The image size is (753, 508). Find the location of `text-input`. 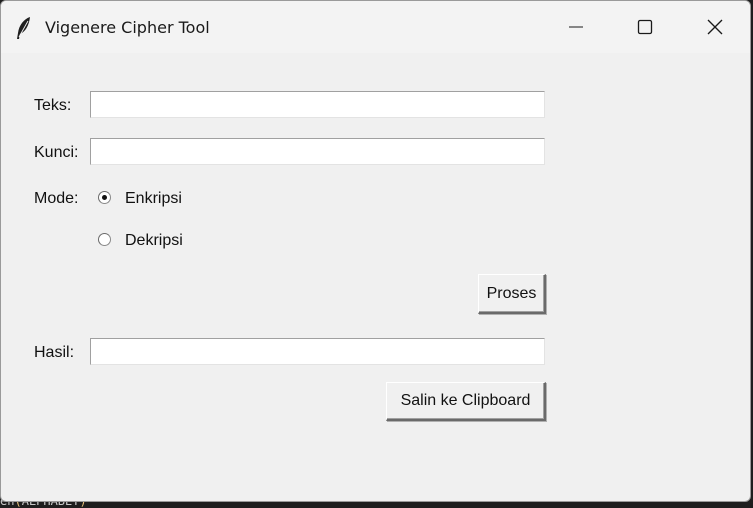

text-input is located at coordinates (317, 104).